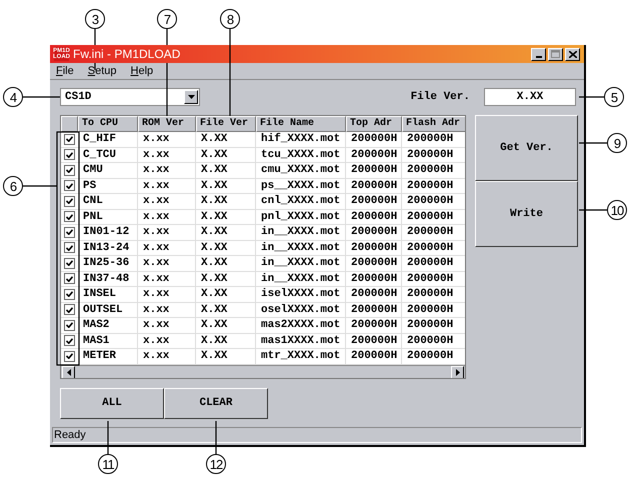 The image size is (632, 483). Describe the element at coordinates (108, 341) in the screenshot. I see `table-cell: MAS1` at that location.